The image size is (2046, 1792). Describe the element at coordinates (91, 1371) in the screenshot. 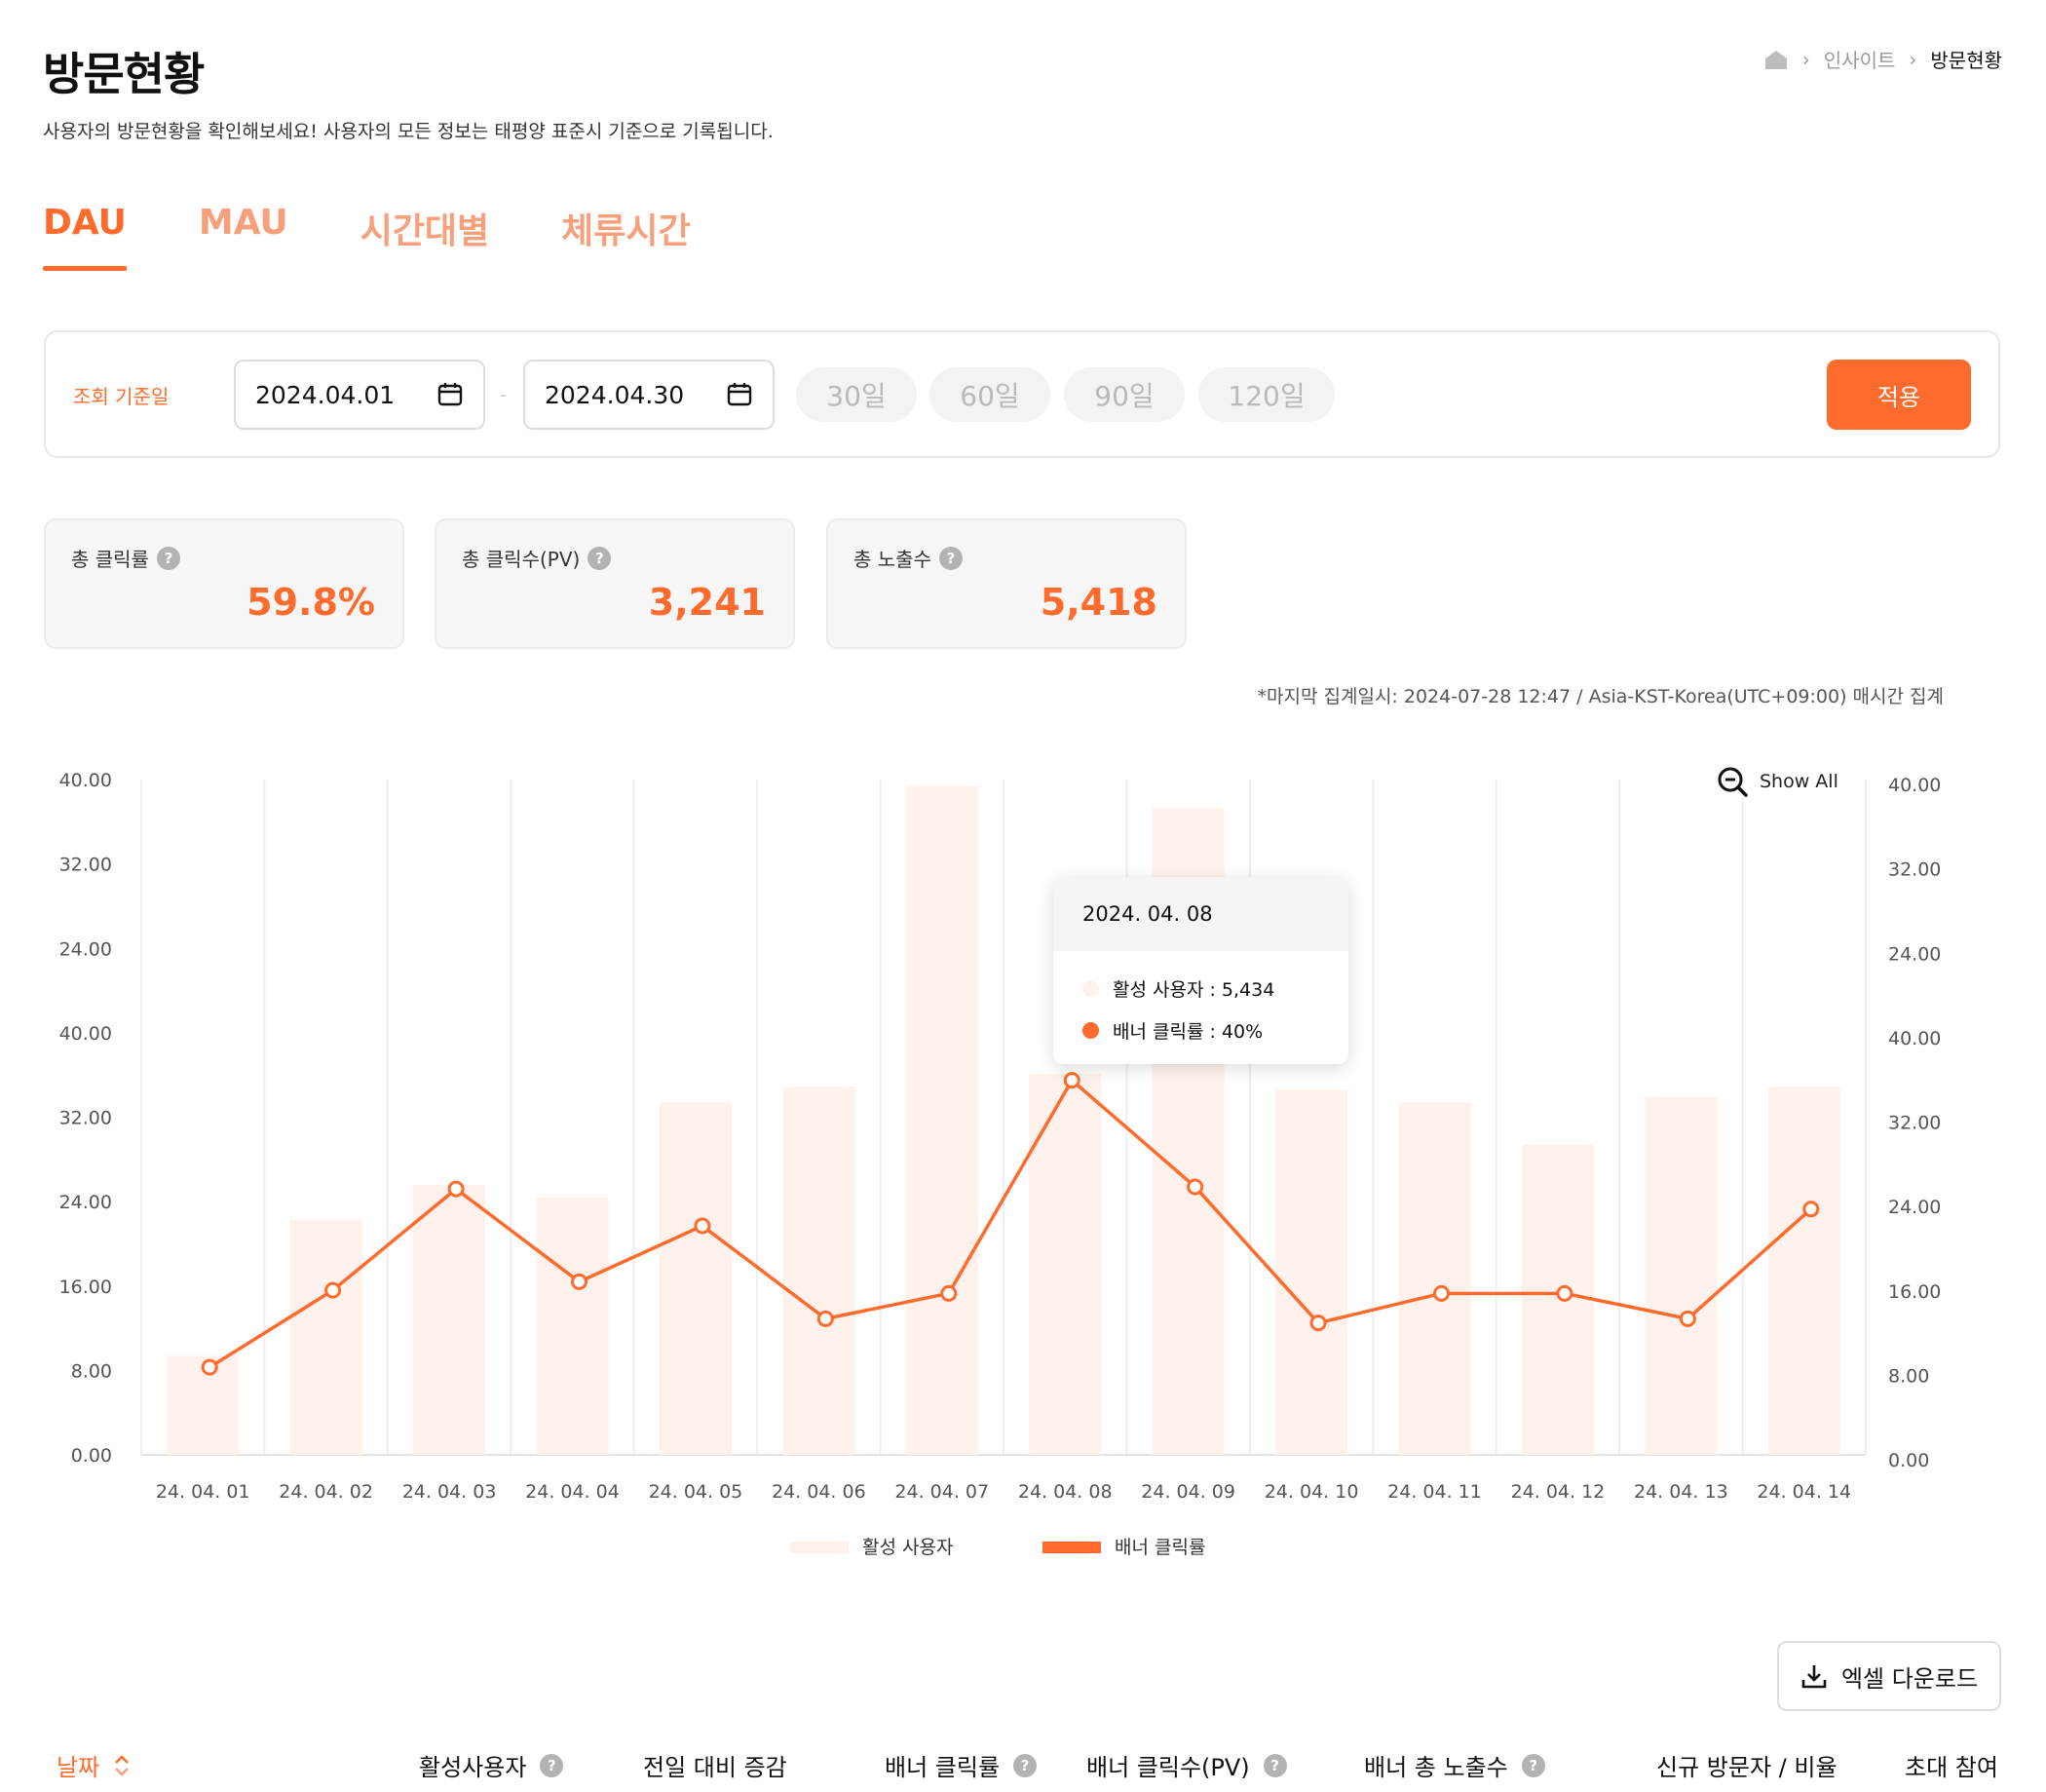

I see `y-tick-label-left: 8.00` at that location.